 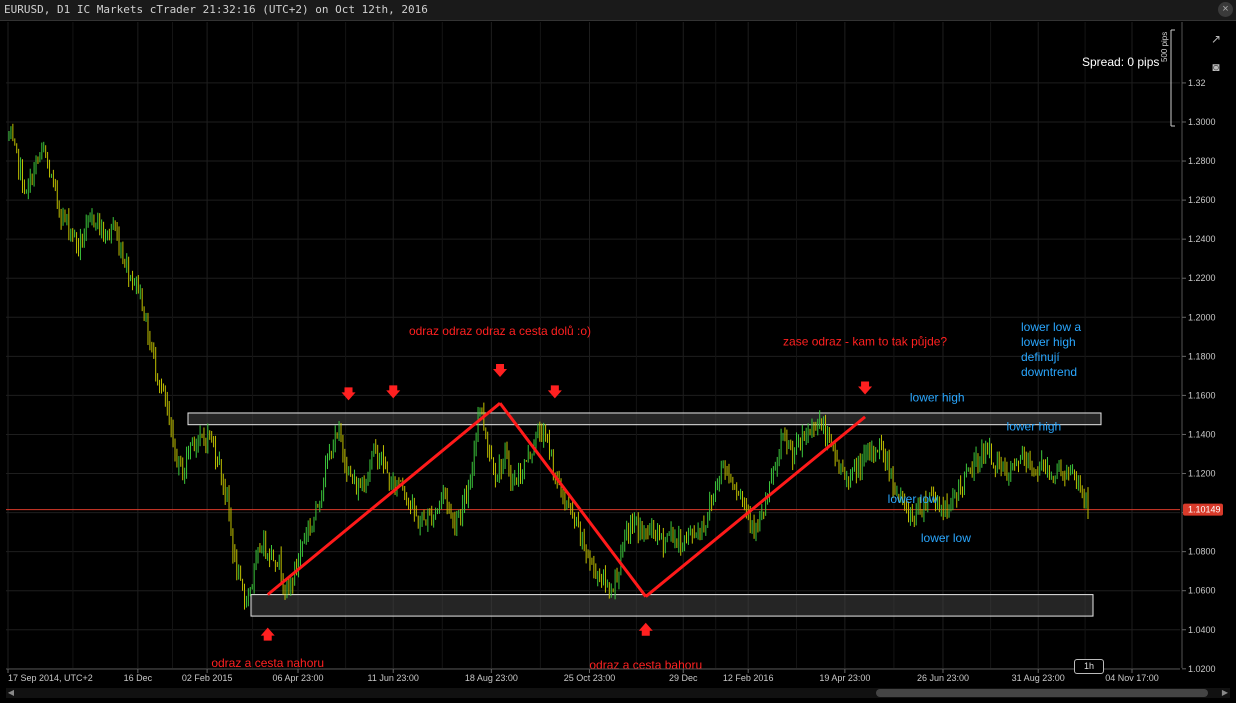 I want to click on x-tick-label: 11 Jun 23:00, so click(x=393, y=678).